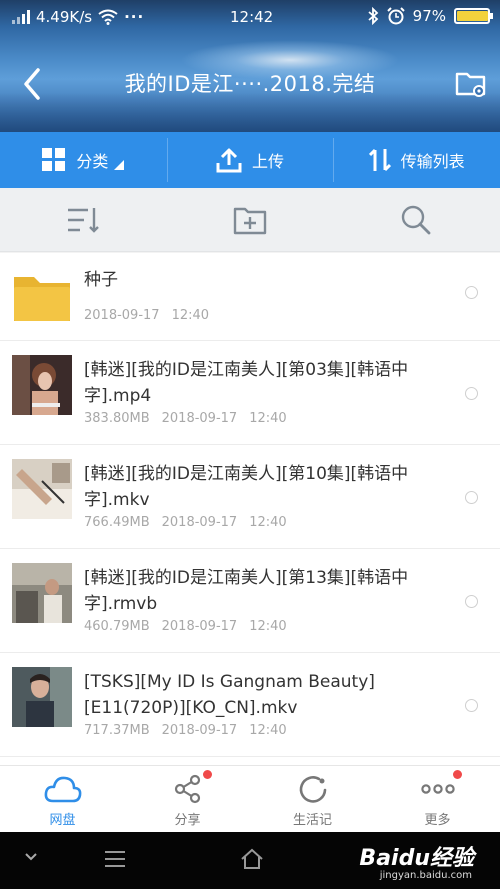 This screenshot has width=500, height=889. I want to click on signal-icon, so click(21, 17).